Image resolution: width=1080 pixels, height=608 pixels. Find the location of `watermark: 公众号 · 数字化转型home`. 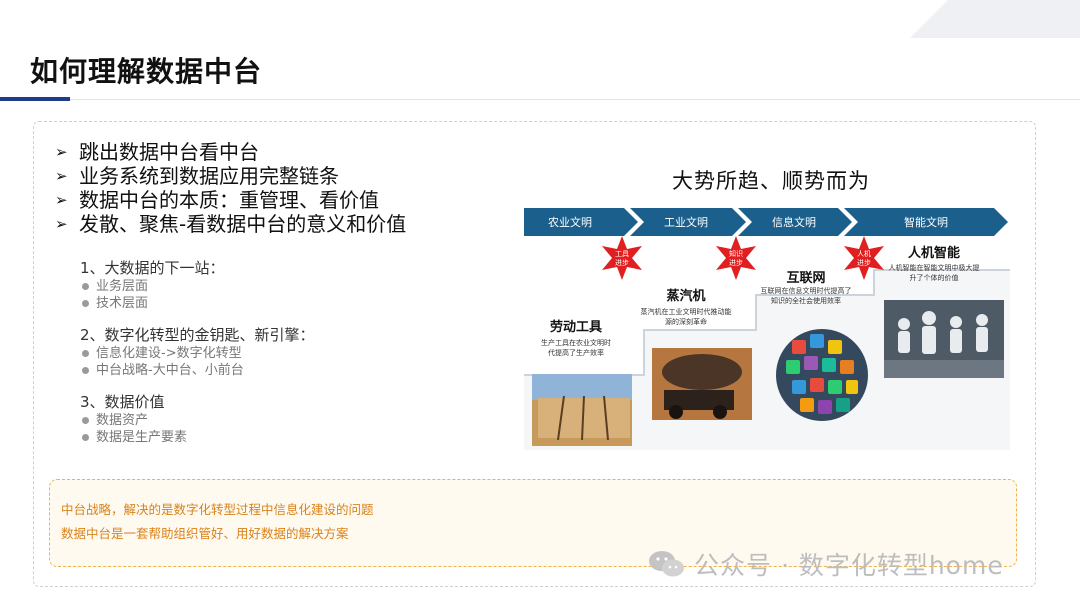

watermark: 公众号 · 数字化转型home is located at coordinates (826, 564).